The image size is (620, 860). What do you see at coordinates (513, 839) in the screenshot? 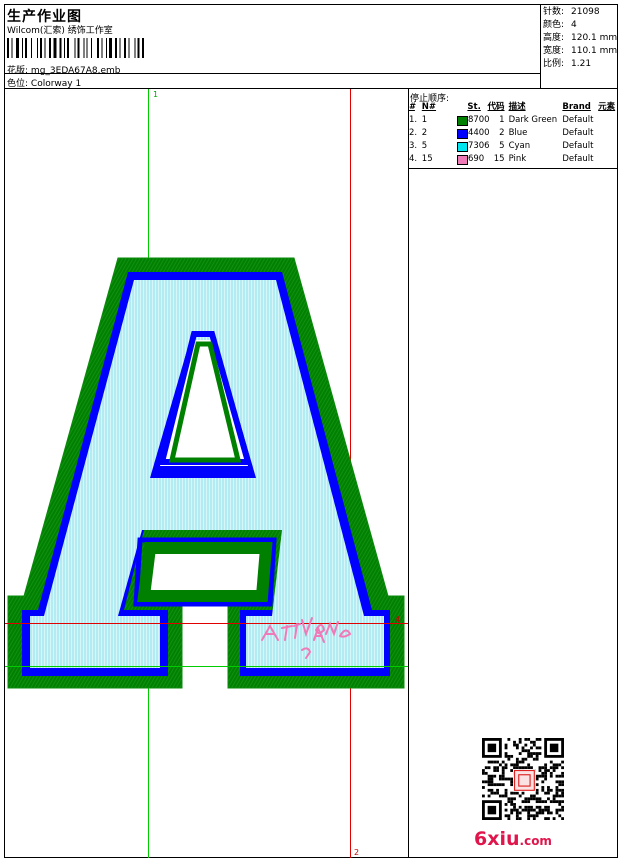
I see `watermark-site: 6xiu.com` at bounding box center [513, 839].